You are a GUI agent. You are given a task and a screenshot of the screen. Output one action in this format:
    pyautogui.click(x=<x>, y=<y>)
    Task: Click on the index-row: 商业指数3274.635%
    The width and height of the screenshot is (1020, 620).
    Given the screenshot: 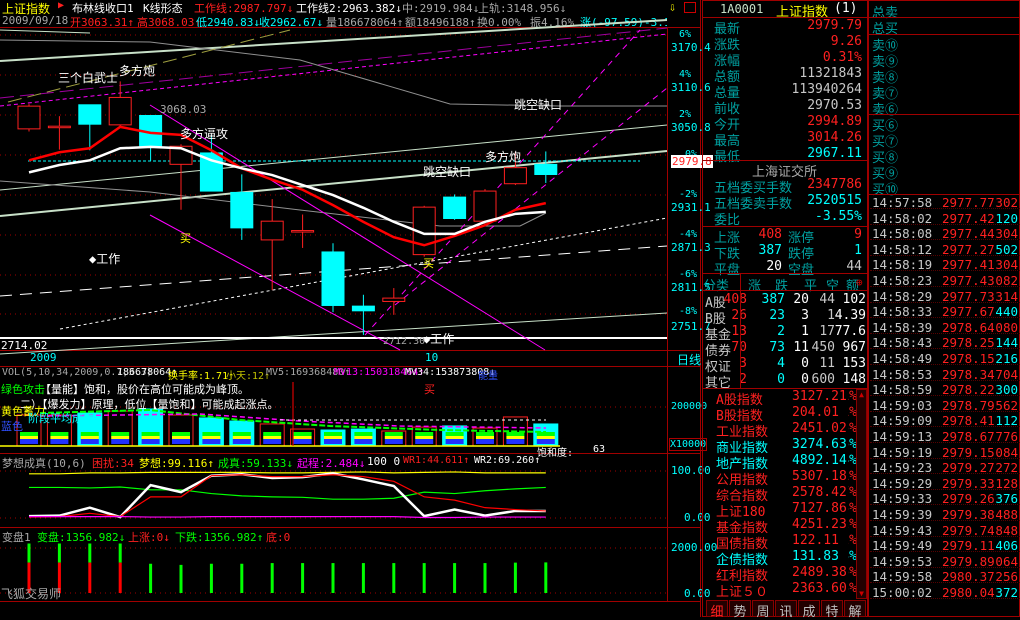 What is the action you would take?
    pyautogui.click(x=789, y=446)
    